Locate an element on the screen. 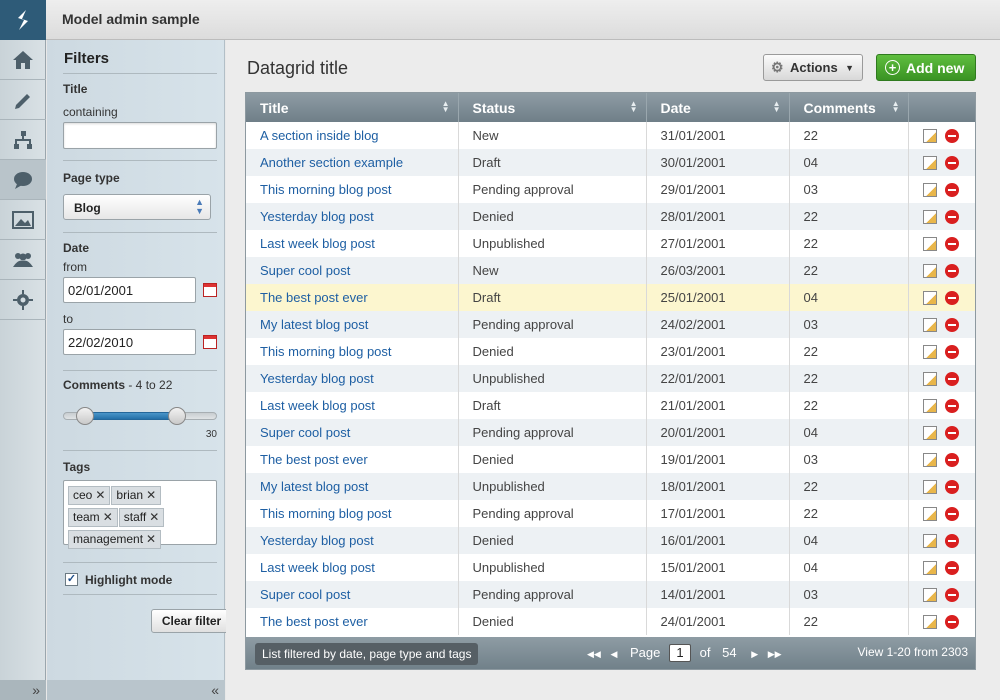 The image size is (1000, 700). next-page-icon: ▶ is located at coordinates (754, 654).